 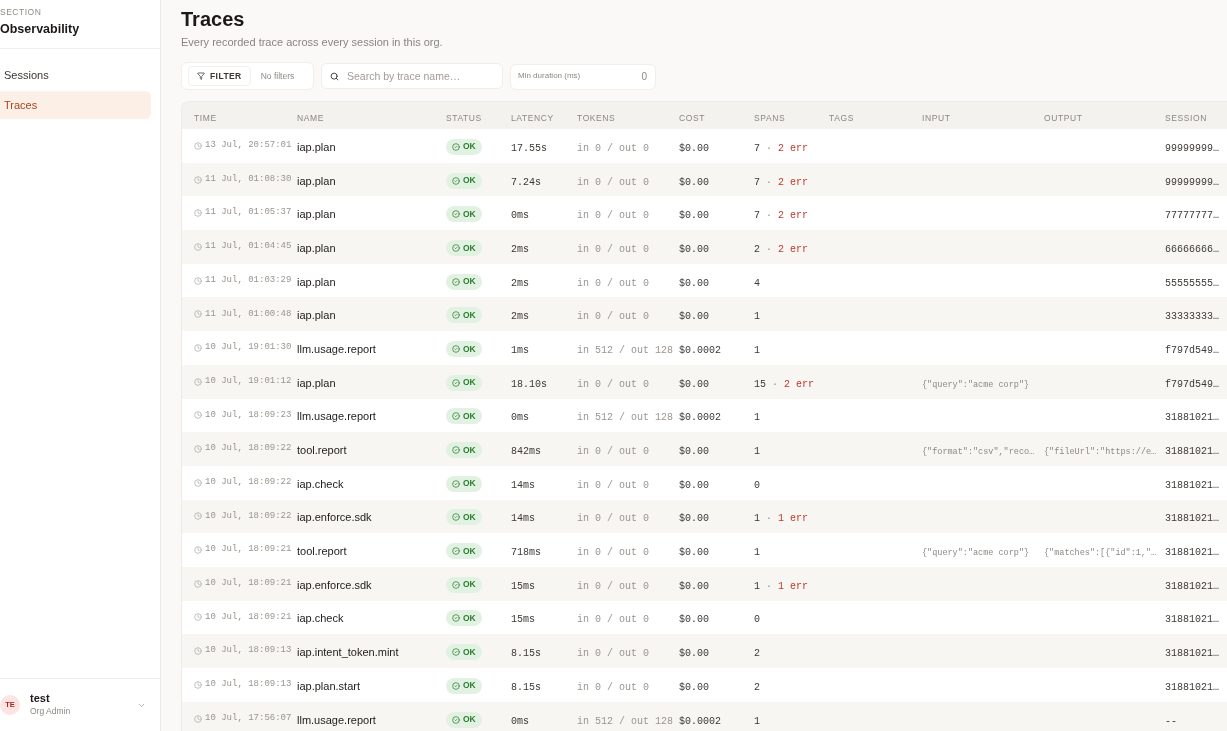 I want to click on trace-time: 11 Jul, 01:03:29, so click(x=248, y=280).